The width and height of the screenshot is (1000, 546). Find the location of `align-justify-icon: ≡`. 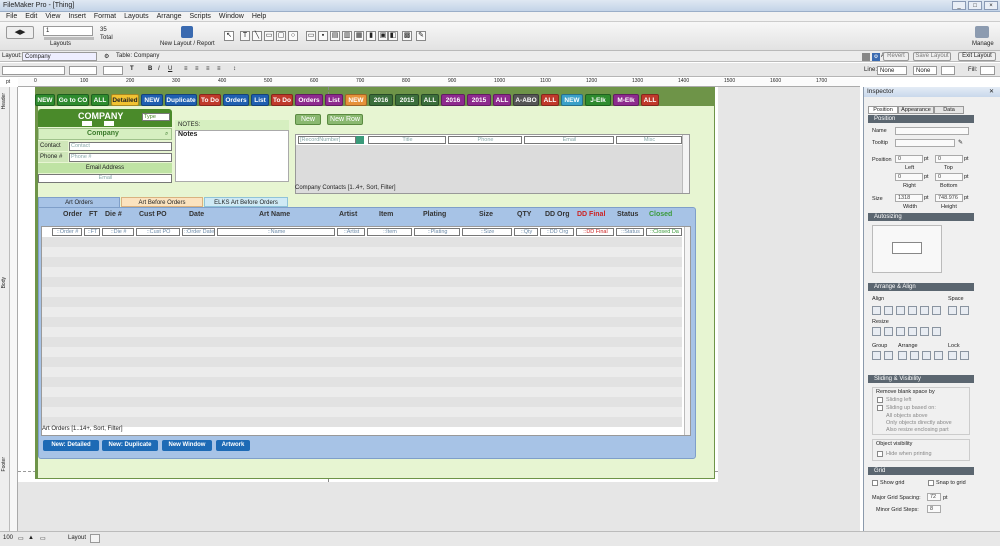

align-justify-icon: ≡ is located at coordinates (219, 69).